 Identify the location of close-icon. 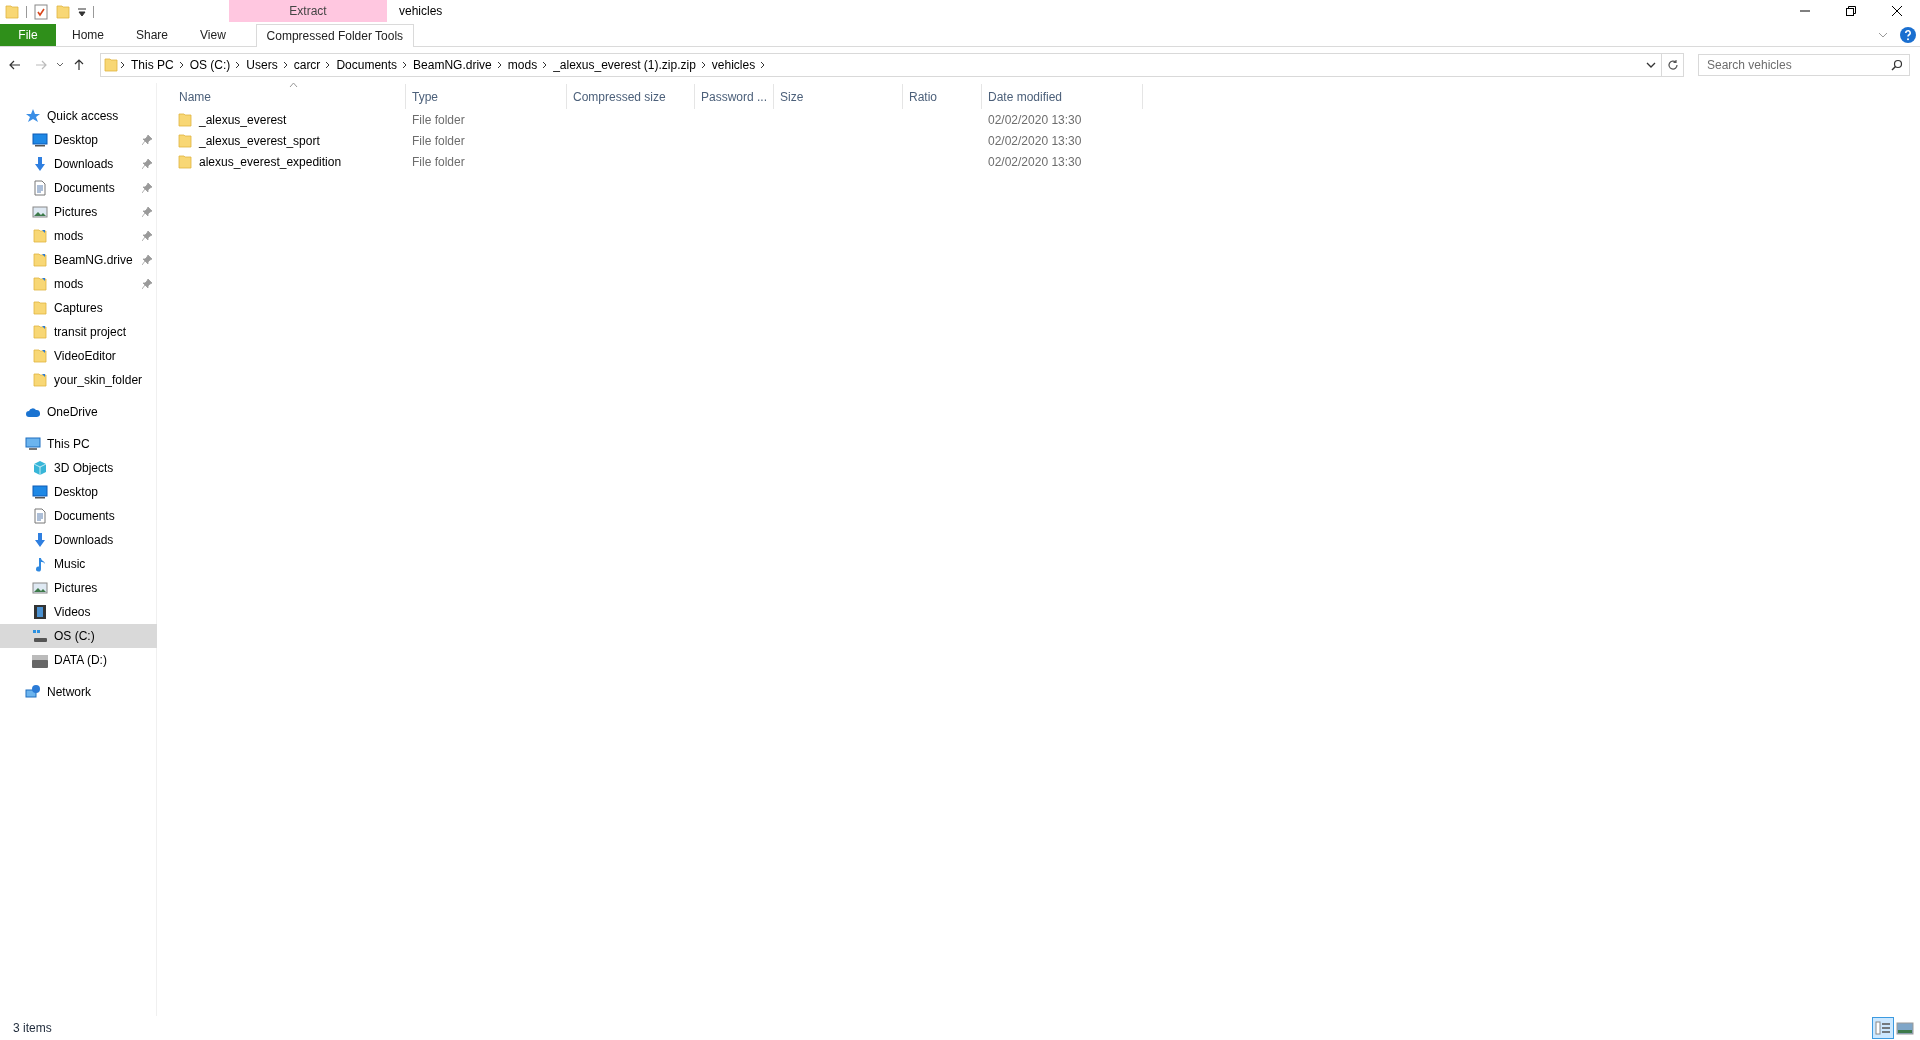
(1897, 11).